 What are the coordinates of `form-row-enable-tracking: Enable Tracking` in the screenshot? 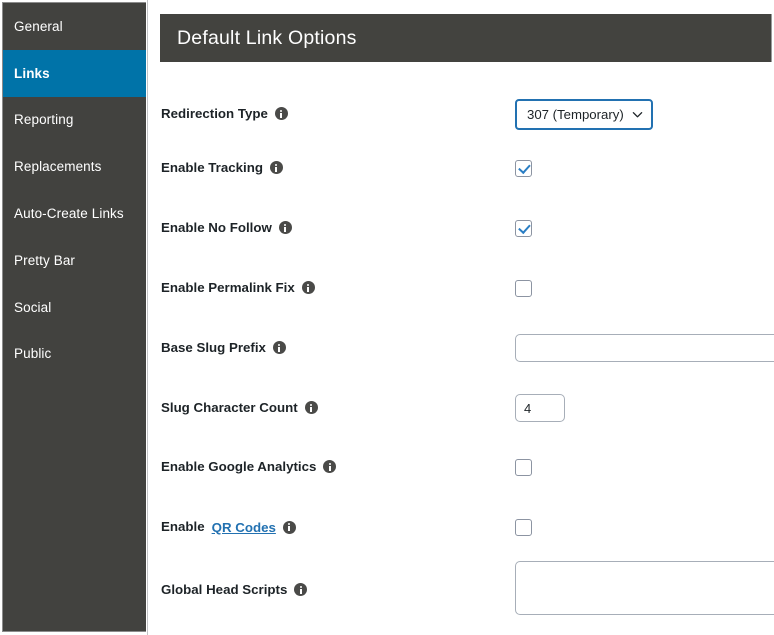 It's located at (461, 168).